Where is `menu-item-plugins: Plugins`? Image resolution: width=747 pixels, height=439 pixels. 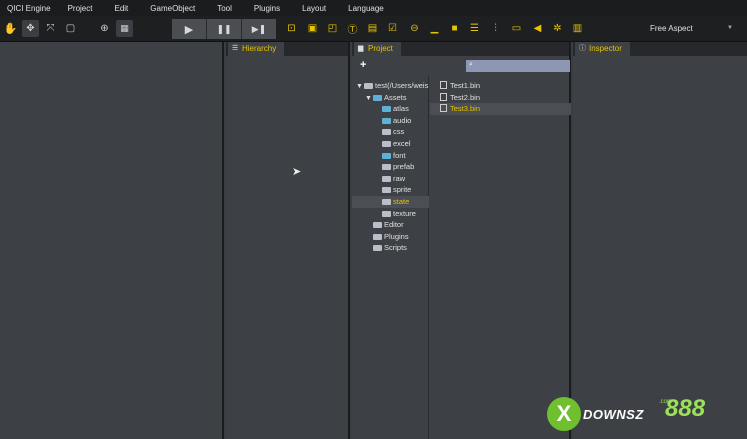
menu-item-plugins: Plugins is located at coordinates (267, 8).